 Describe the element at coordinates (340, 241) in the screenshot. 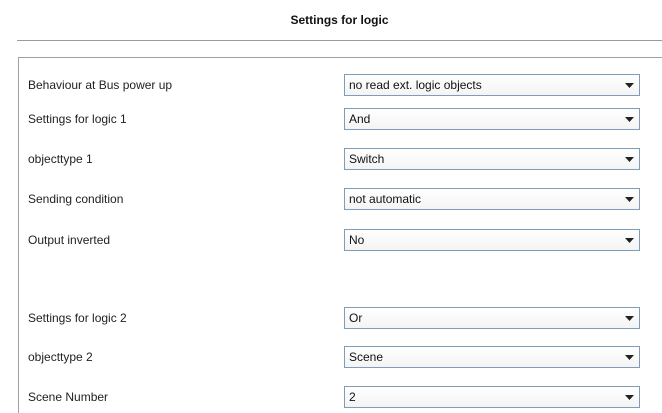

I see `setting-row-output-inverted: Output inverted No` at that location.